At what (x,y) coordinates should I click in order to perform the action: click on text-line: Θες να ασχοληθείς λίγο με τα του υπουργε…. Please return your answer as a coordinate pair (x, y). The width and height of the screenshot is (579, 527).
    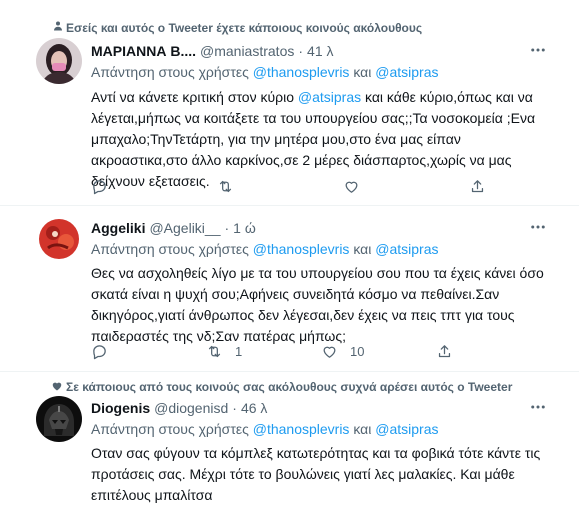
    Looking at the image, I should click on (317, 273).